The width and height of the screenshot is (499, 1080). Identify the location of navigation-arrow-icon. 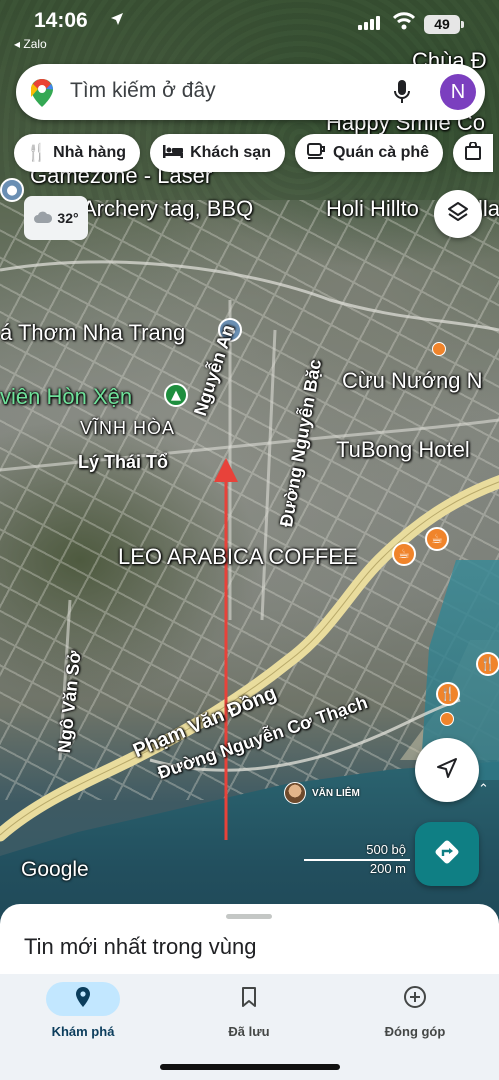
(447, 770).